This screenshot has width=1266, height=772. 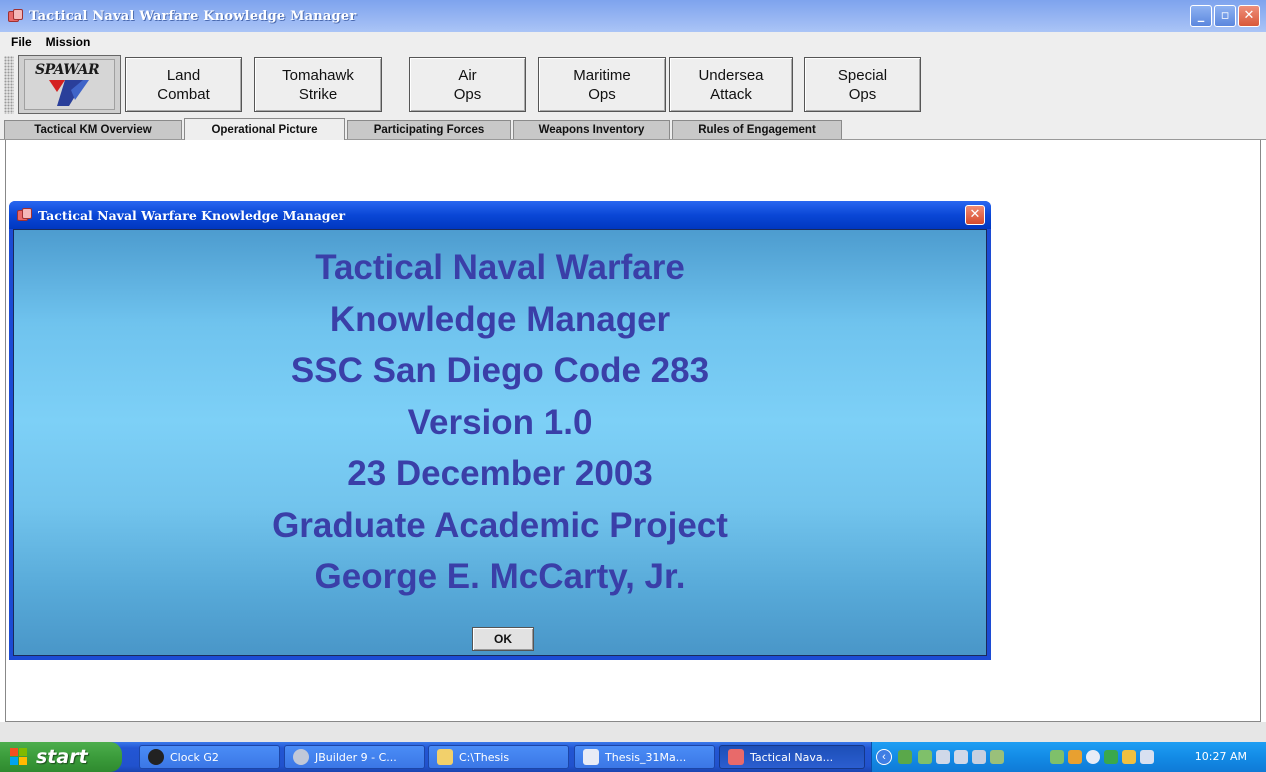 What do you see at coordinates (633, 42) in the screenshot?
I see `menu-bar: File Mission` at bounding box center [633, 42].